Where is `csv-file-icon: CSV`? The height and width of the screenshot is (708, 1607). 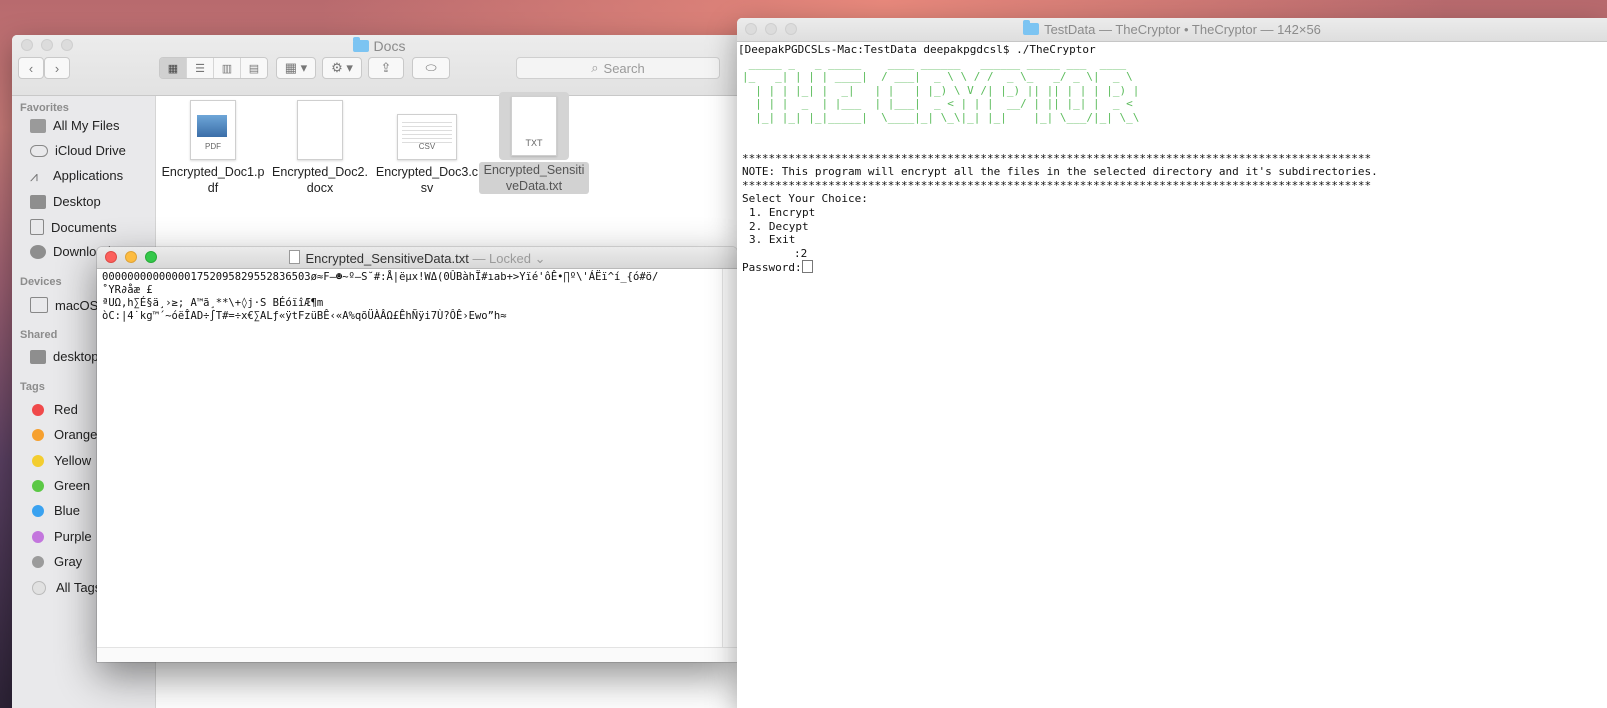
csv-file-icon: CSV is located at coordinates (427, 137).